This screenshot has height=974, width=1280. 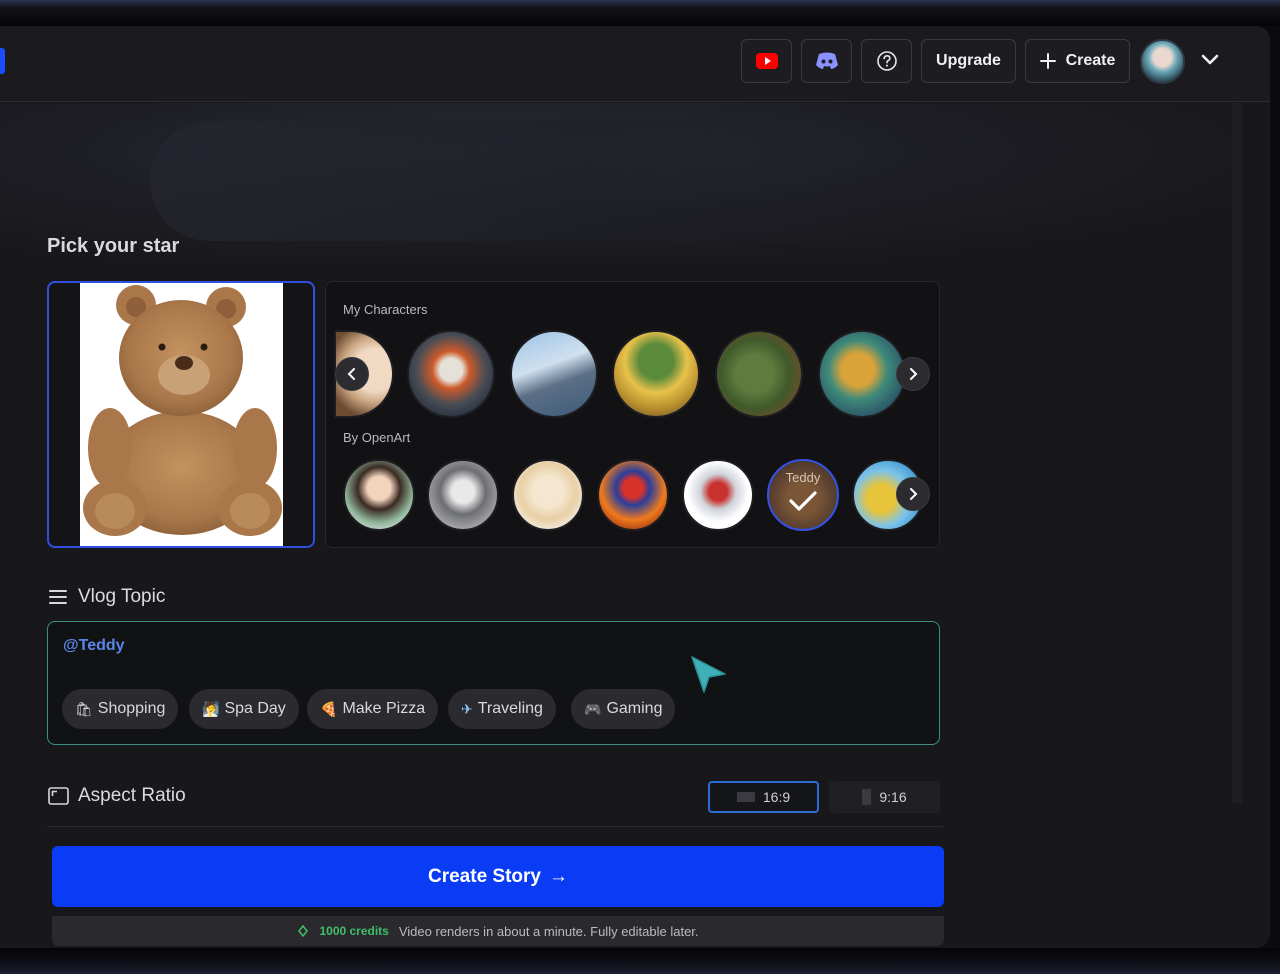 I want to click on help-icon, so click(x=886, y=61).